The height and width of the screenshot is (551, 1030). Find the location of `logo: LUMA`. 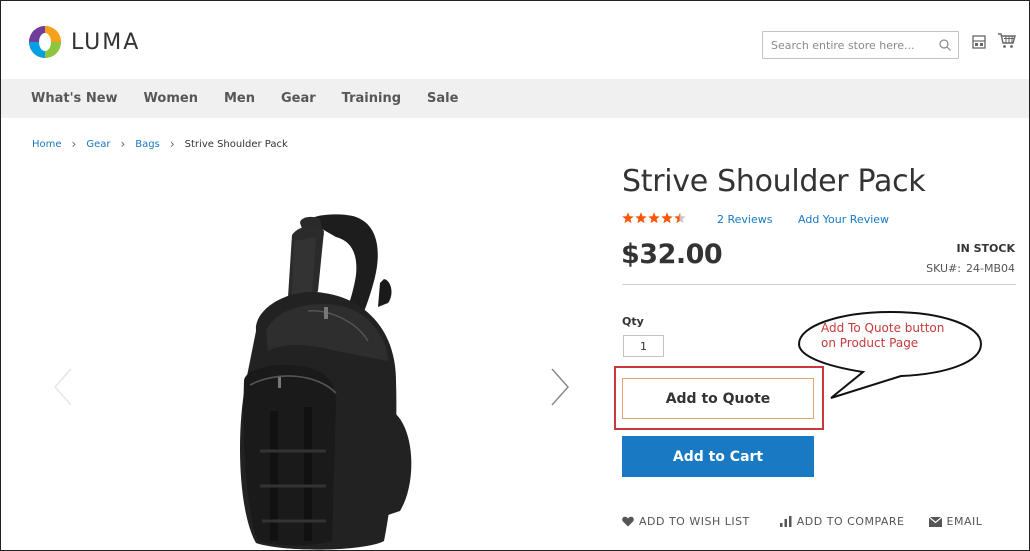

logo: LUMA is located at coordinates (84, 42).